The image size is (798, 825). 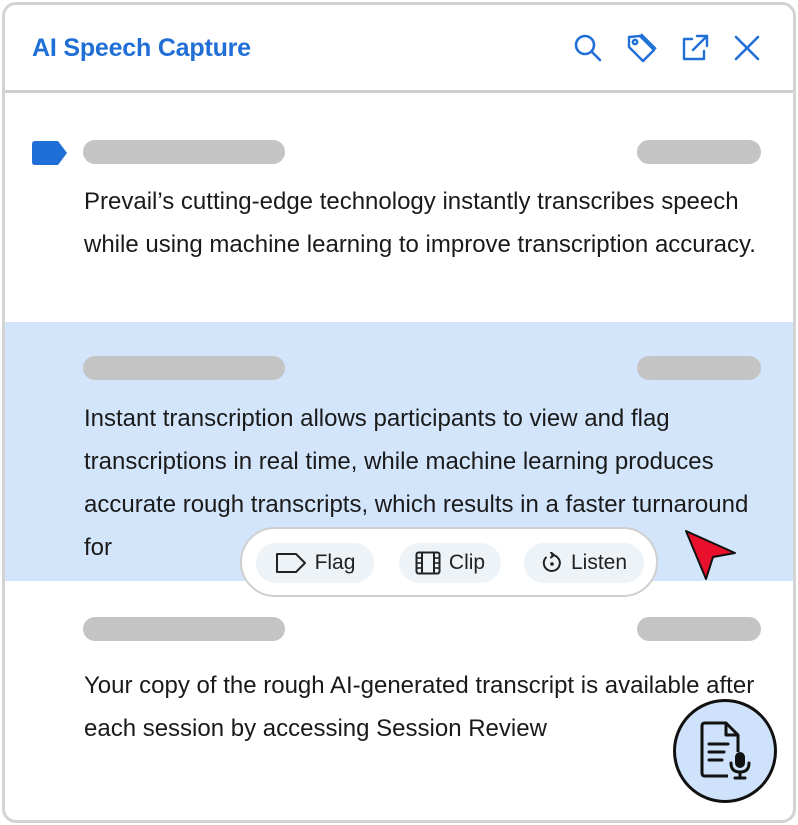 I want to click on speech-transcript-button, so click(x=725, y=751).